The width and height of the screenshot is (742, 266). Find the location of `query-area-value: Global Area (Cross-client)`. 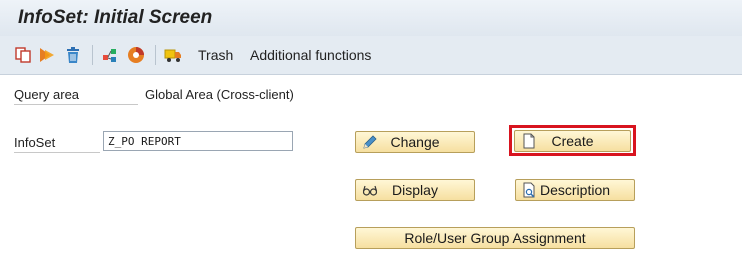

query-area-value: Global Area (Cross-client) is located at coordinates (219, 94).